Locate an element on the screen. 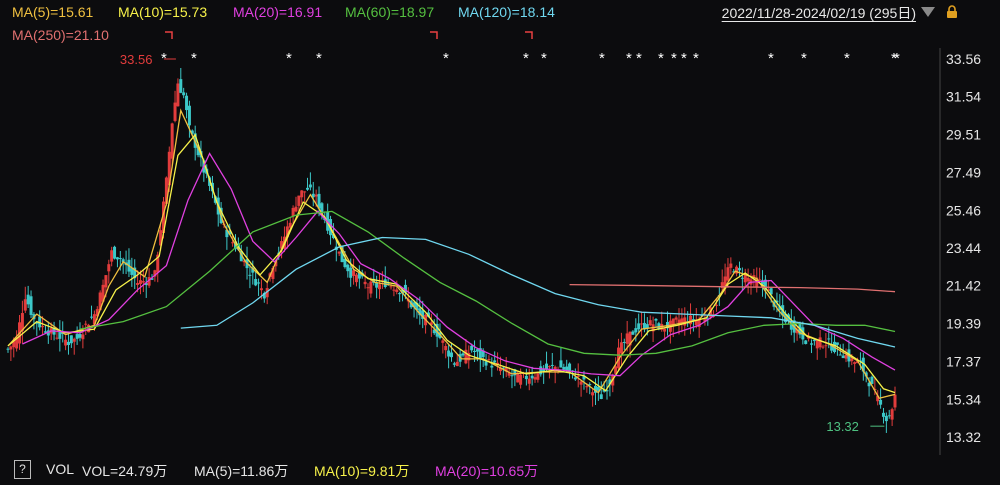  triangle-down-icon is located at coordinates (928, 12).